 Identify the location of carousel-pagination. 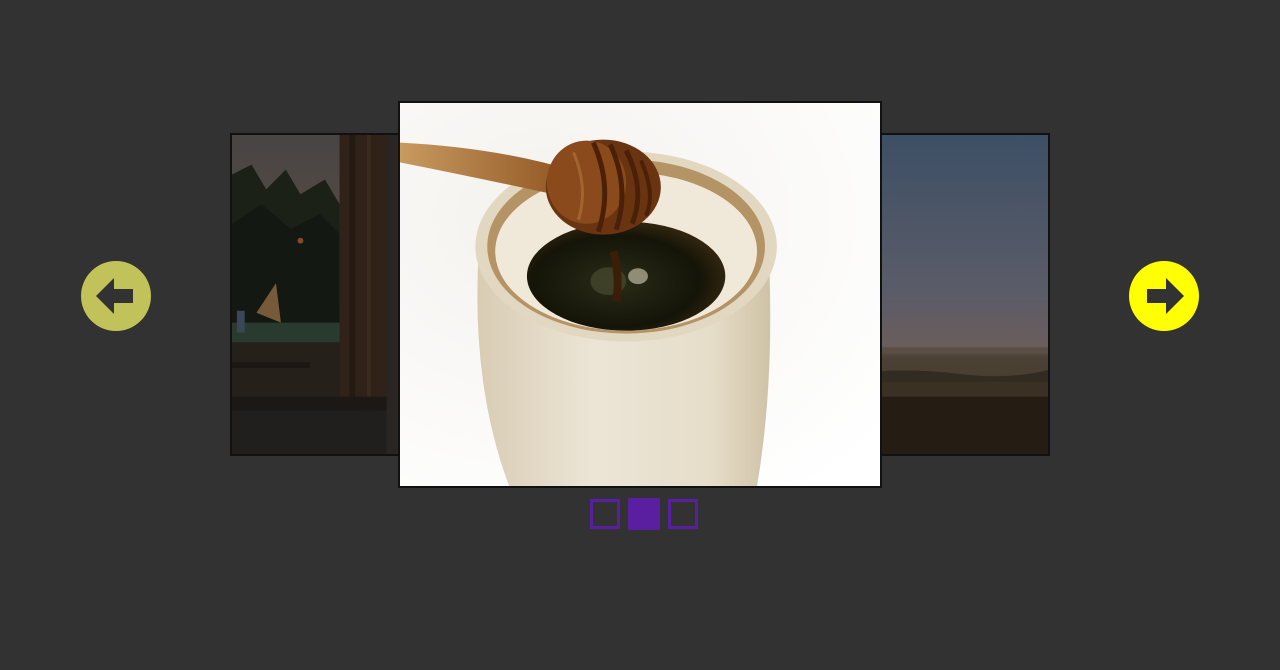
(644, 514).